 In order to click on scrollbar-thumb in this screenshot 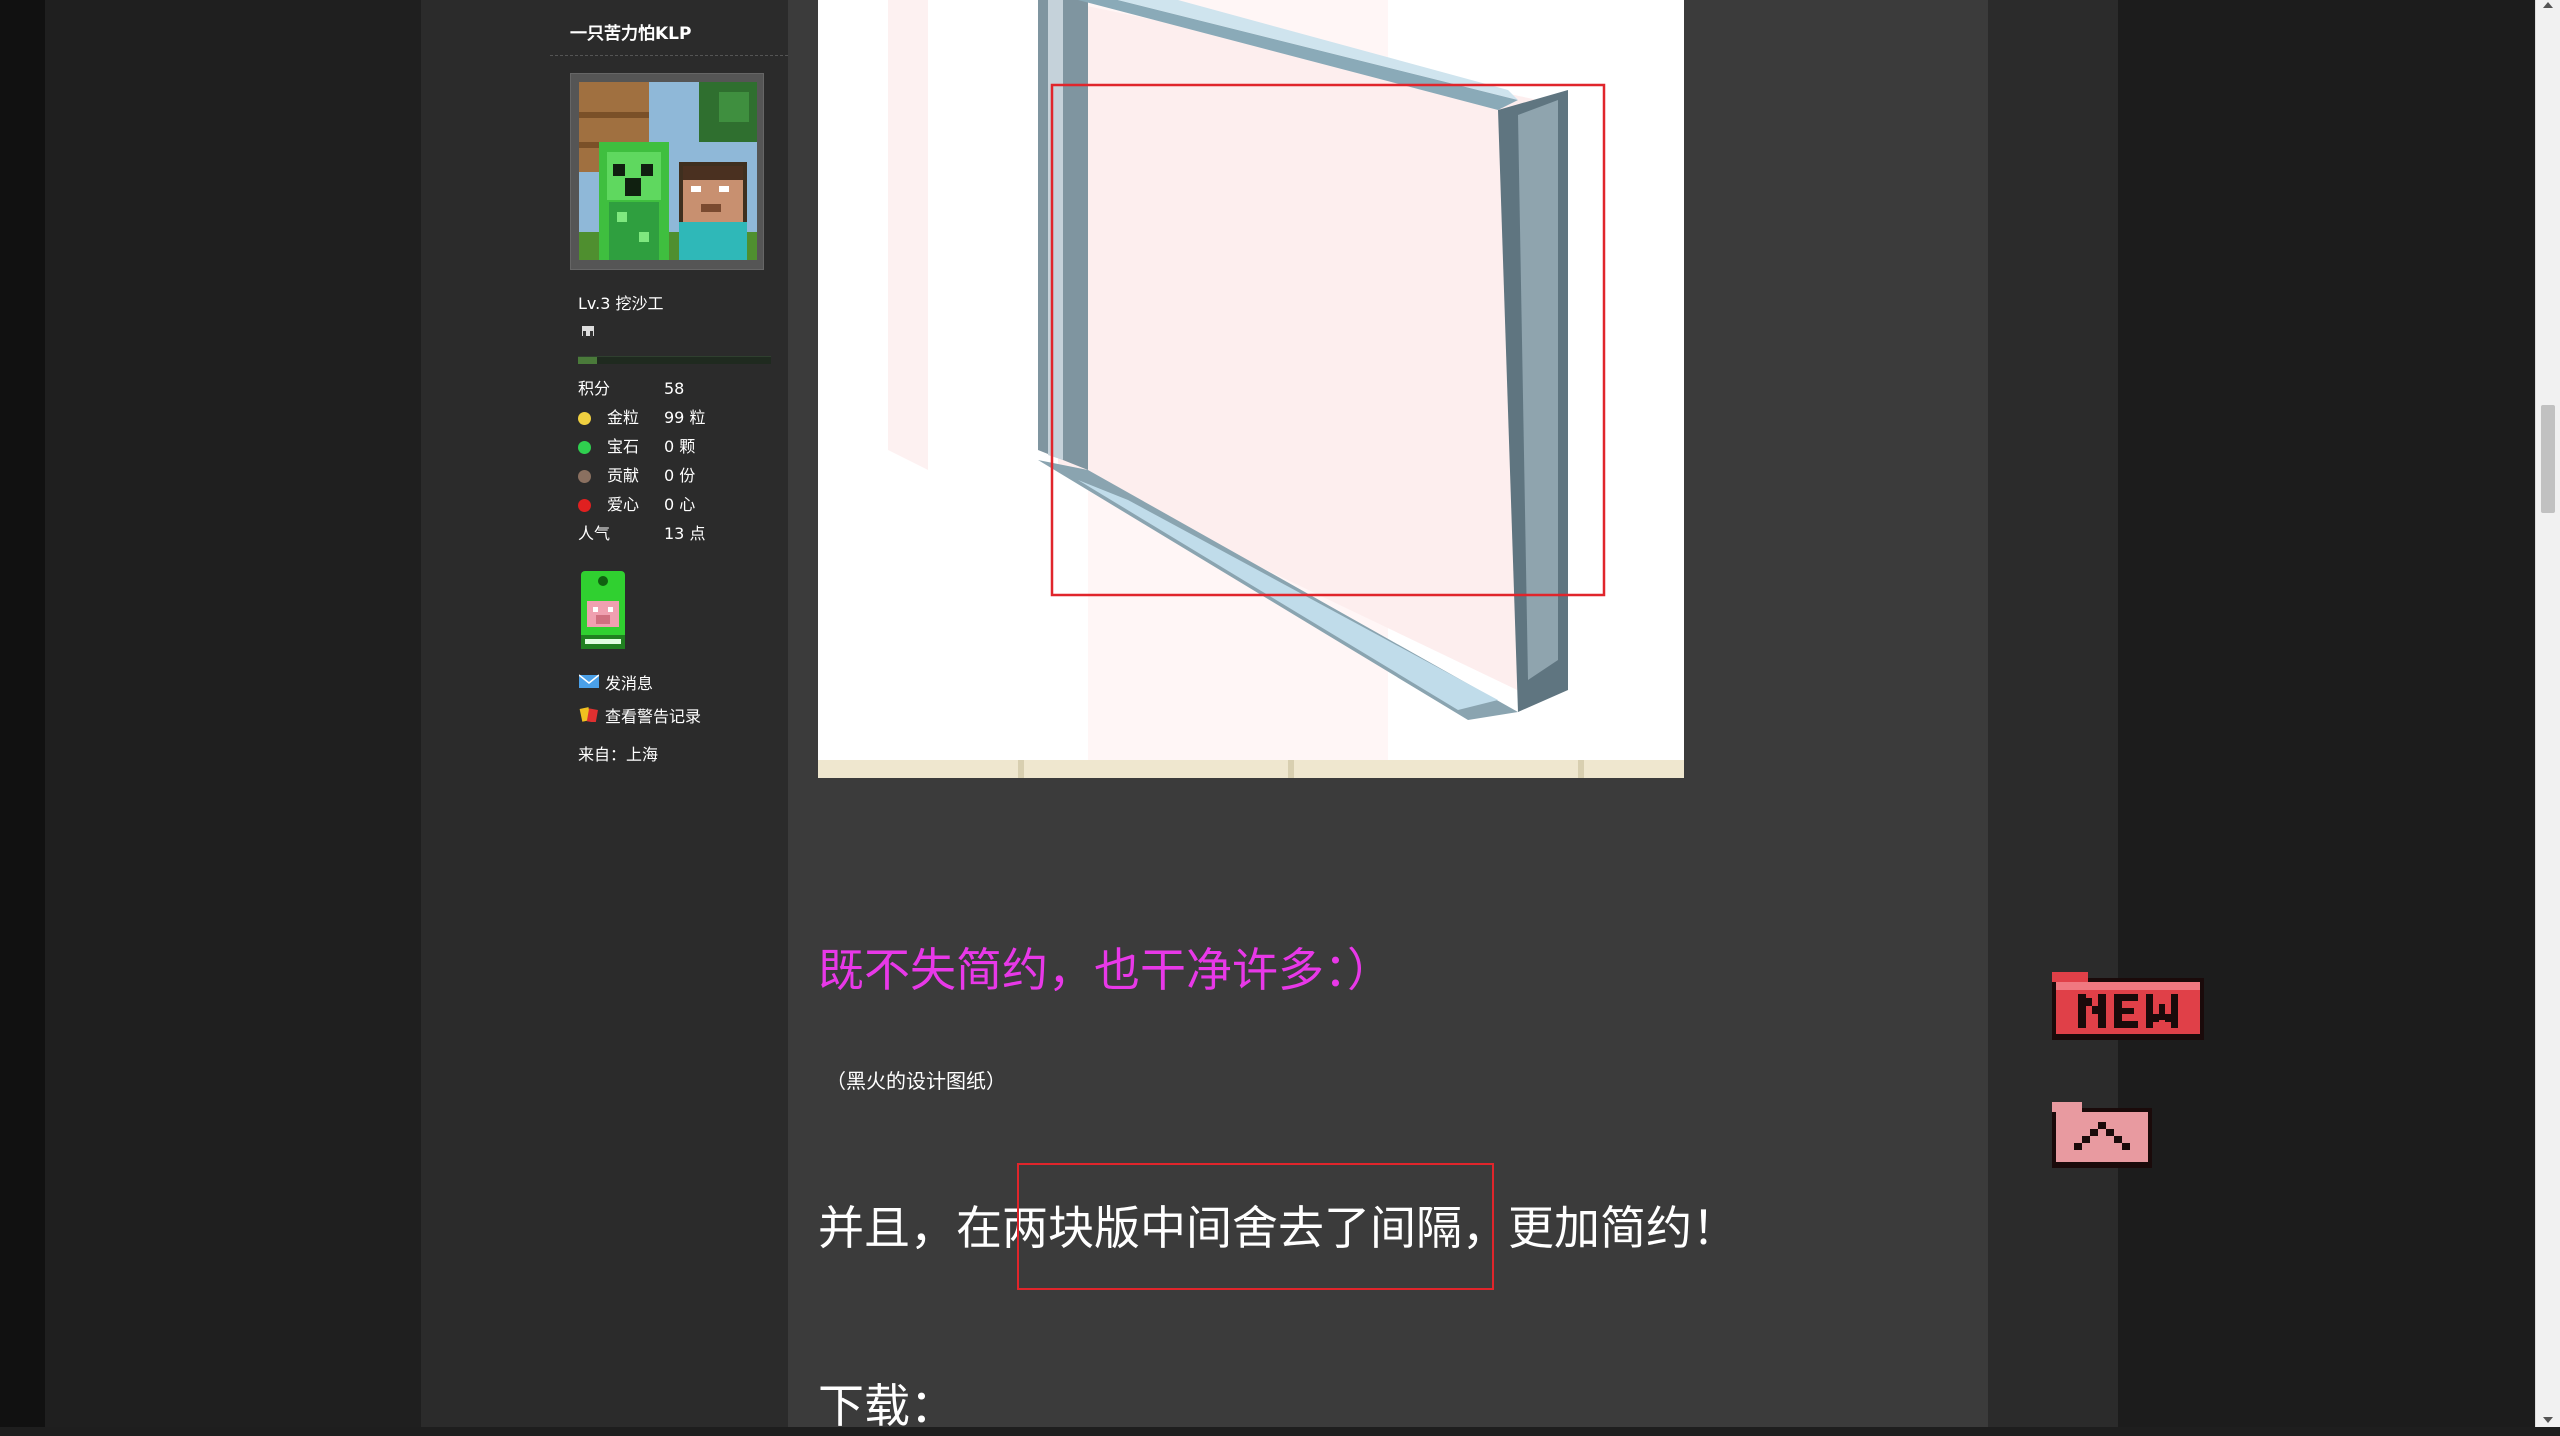, I will do `click(2548, 459)`.